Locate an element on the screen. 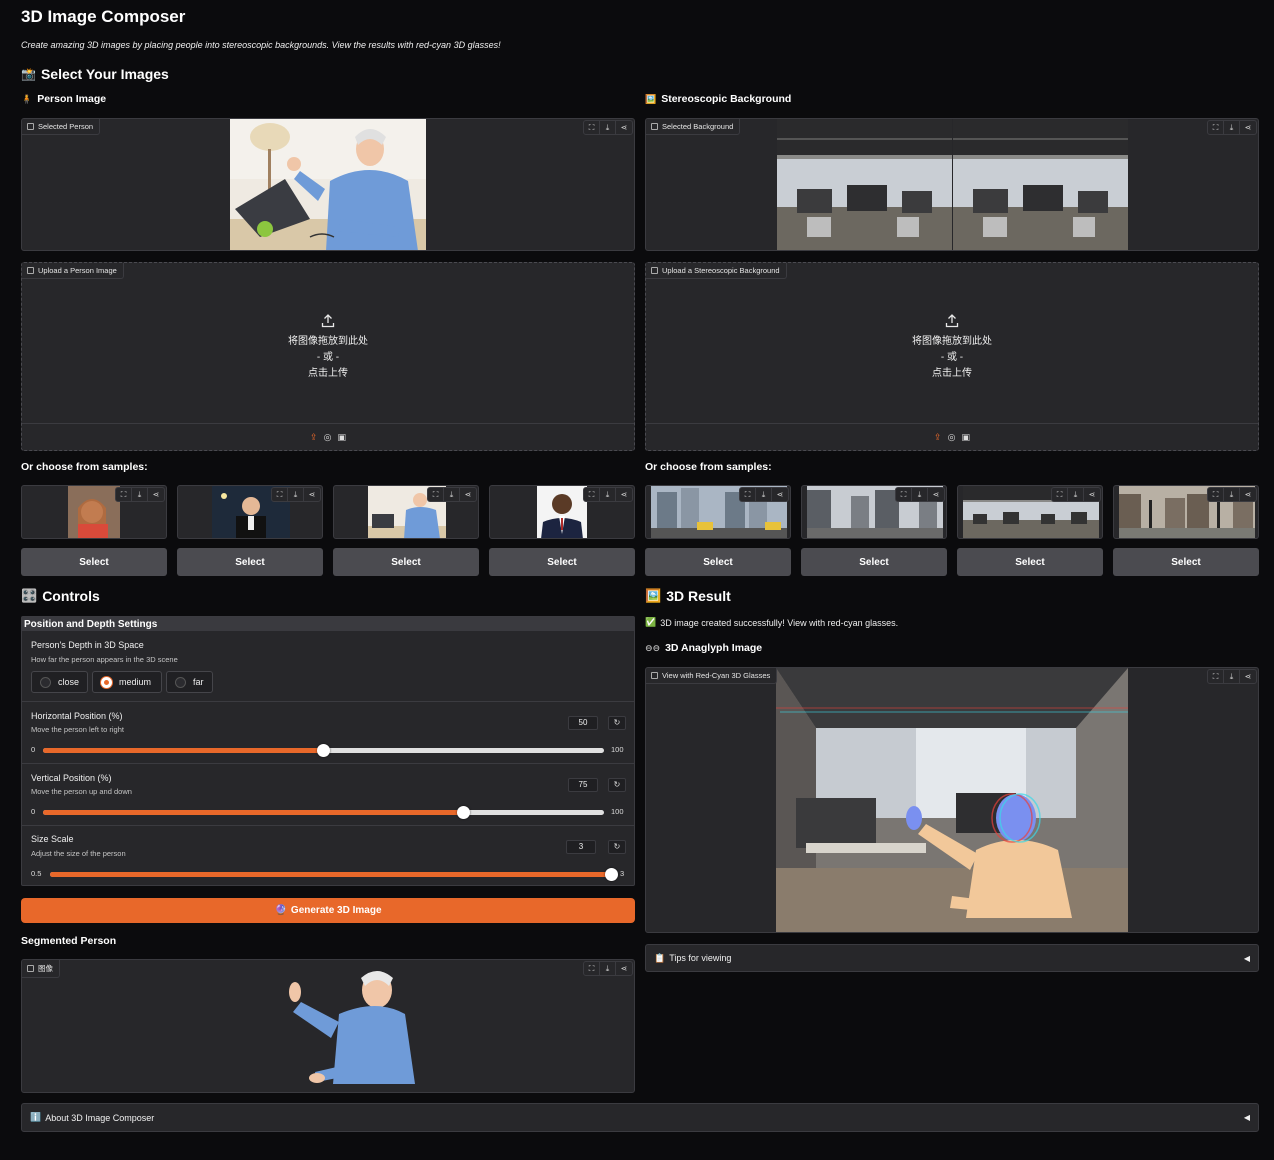 The height and width of the screenshot is (1160, 1274). horizontal-slider is located at coordinates (323, 750).